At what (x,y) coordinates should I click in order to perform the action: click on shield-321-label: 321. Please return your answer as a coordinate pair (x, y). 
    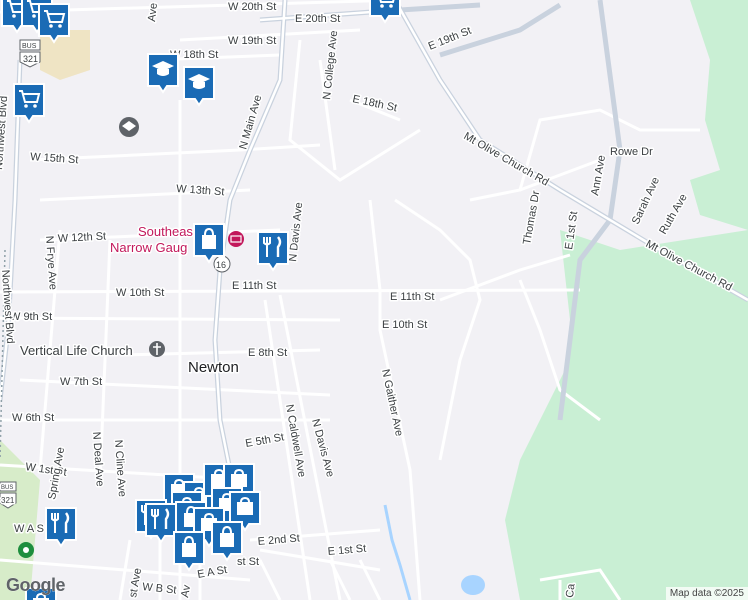
    Looking at the image, I should click on (30, 59).